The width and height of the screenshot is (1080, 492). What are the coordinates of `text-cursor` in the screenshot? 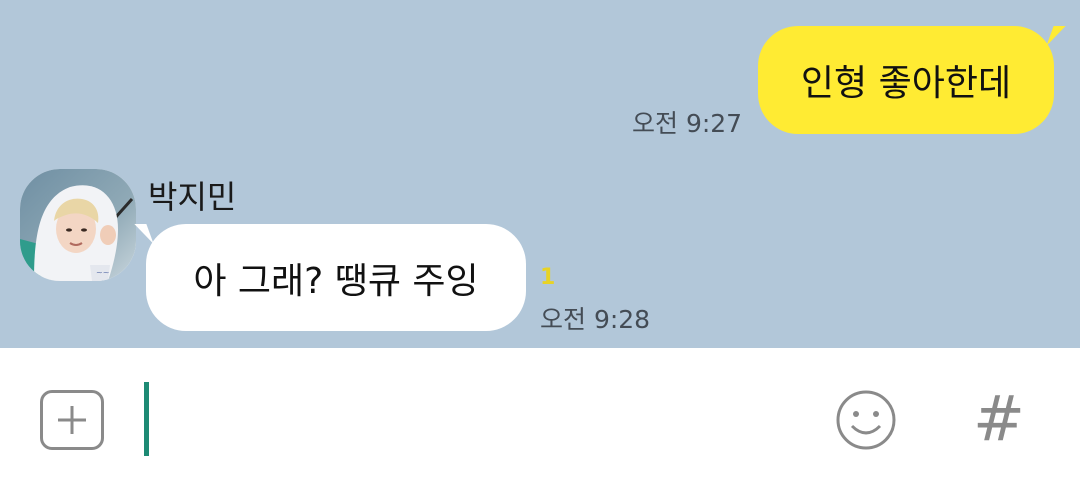 It's located at (146, 419).